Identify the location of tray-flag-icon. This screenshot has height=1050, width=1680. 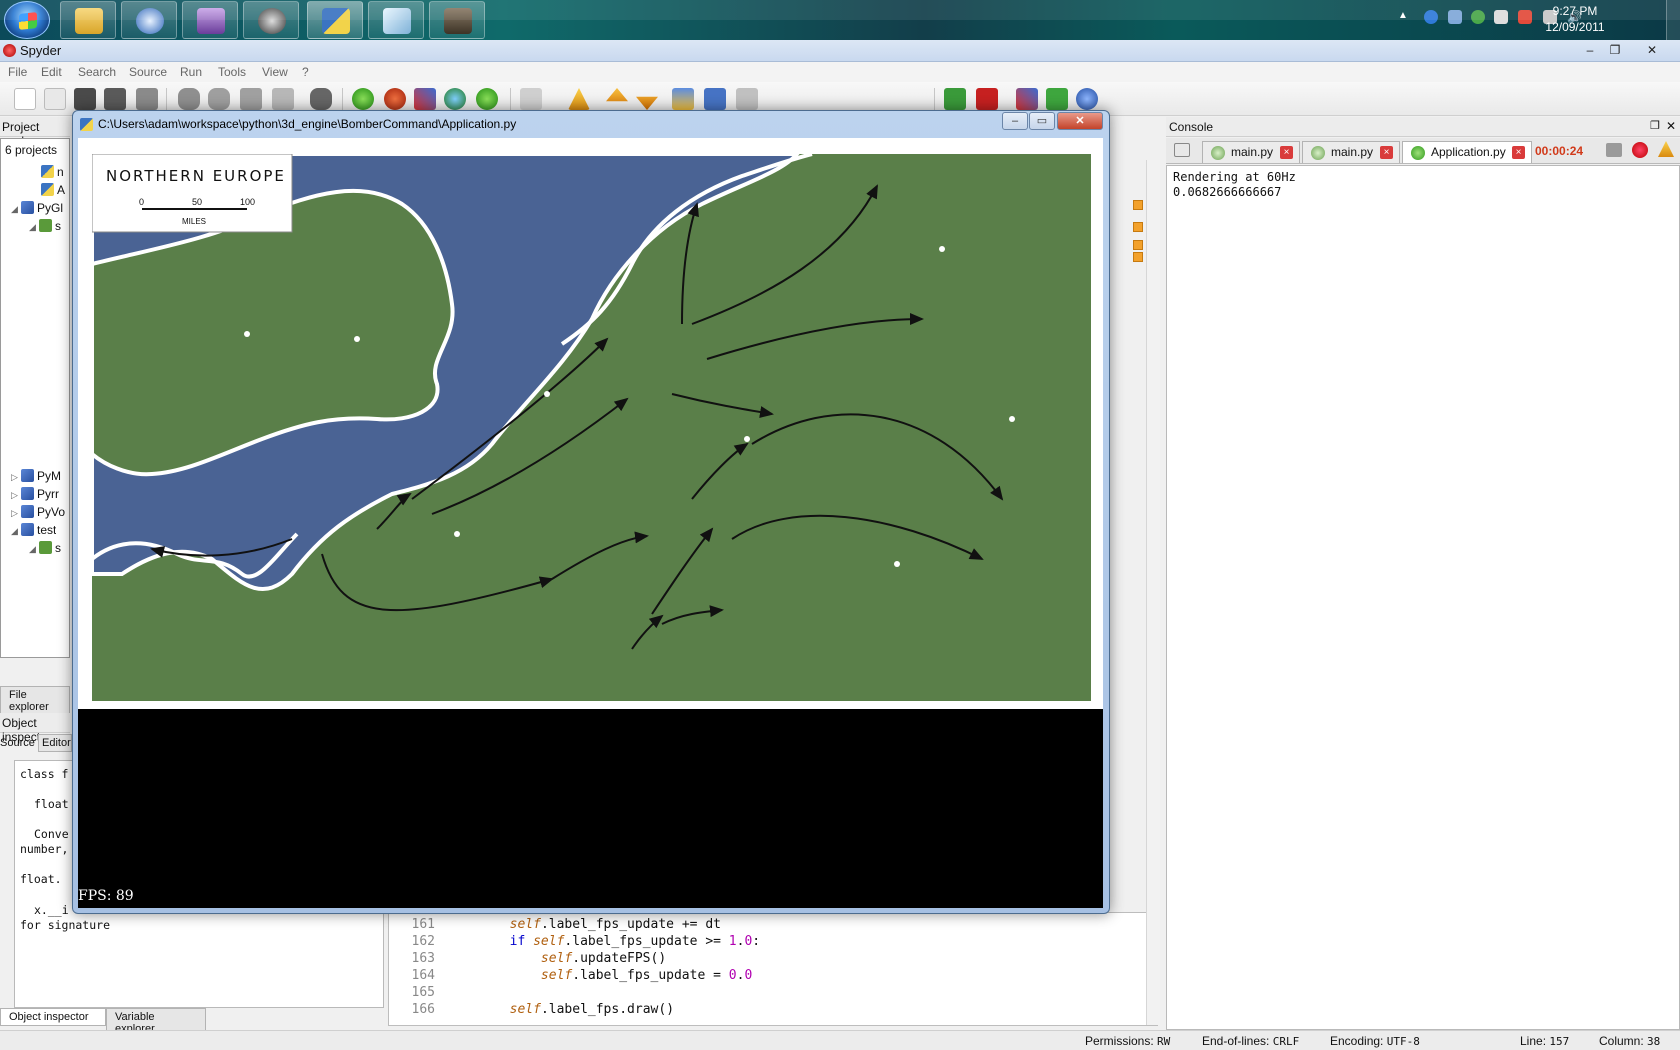
(1501, 17).